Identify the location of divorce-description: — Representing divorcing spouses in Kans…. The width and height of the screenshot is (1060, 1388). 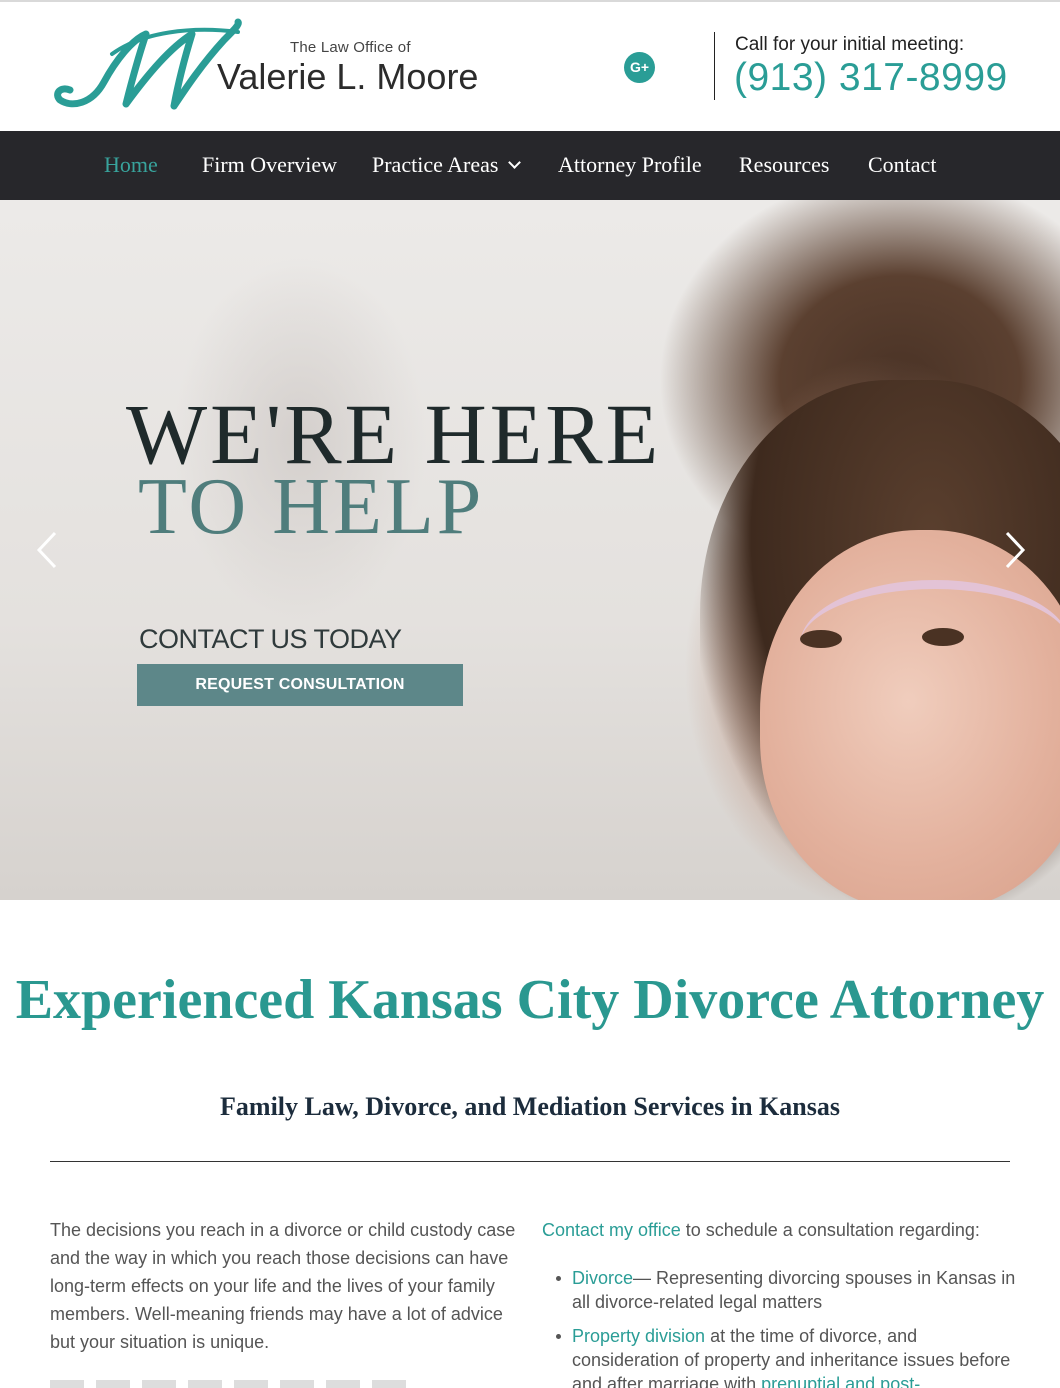
(794, 1290).